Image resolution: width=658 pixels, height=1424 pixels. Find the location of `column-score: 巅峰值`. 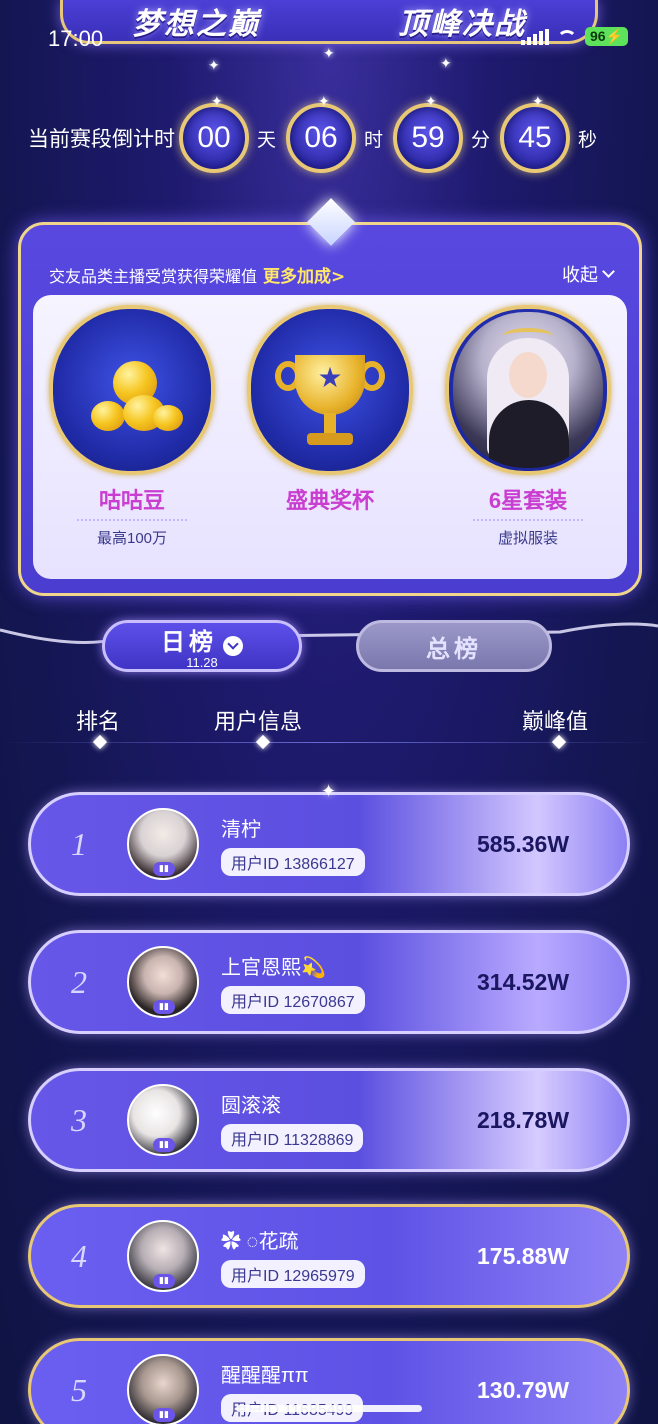

column-score: 巅峰值 is located at coordinates (555, 721).